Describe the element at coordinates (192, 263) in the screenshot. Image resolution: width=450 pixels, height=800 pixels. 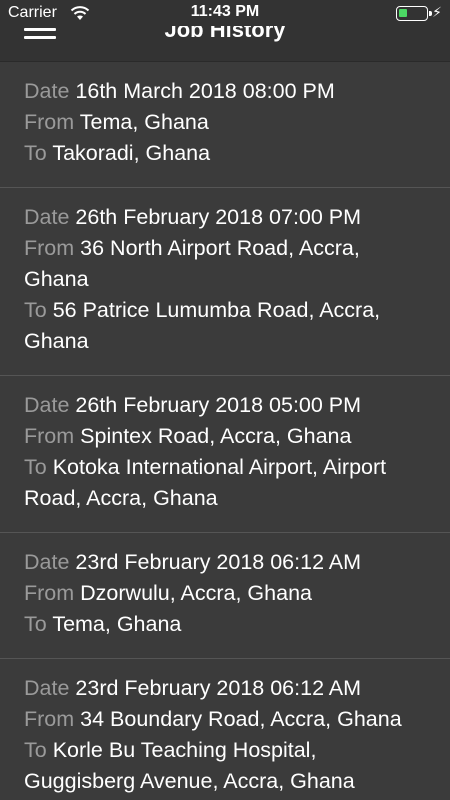
I see `job-from: 36 North Airport Road, Accra, Ghana` at that location.